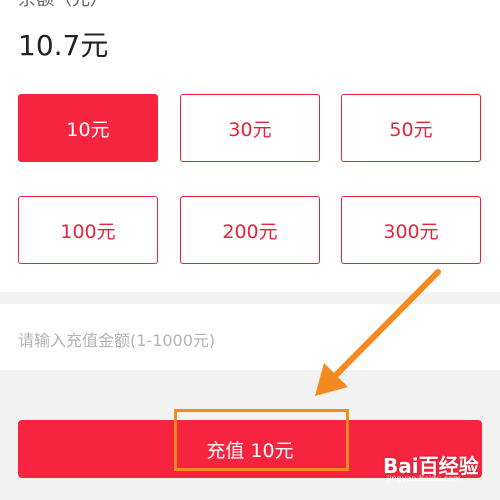 The image size is (500, 500). Describe the element at coordinates (411, 128) in the screenshot. I see `amount-option-50: 50元` at that location.